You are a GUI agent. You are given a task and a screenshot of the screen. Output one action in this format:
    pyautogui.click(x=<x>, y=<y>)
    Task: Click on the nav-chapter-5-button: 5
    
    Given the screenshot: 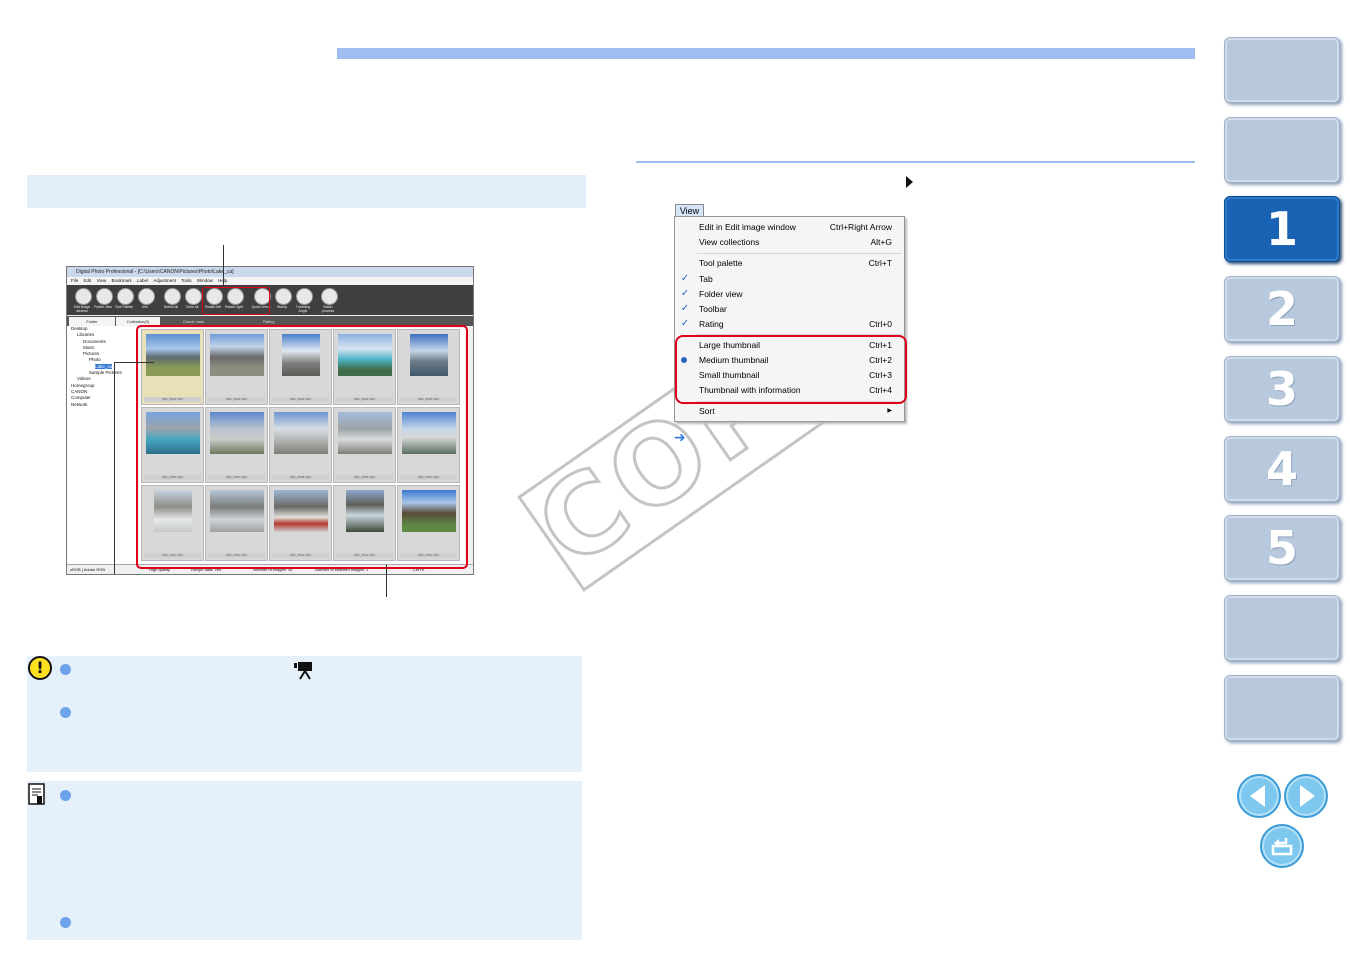 What is the action you would take?
    pyautogui.click(x=1282, y=548)
    